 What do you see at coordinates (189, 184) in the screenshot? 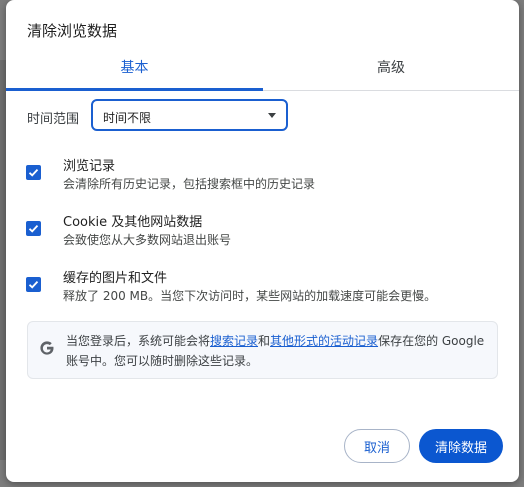
I see `option-description: 会清除所有历史记录，包括搜索框中的历史记录` at bounding box center [189, 184].